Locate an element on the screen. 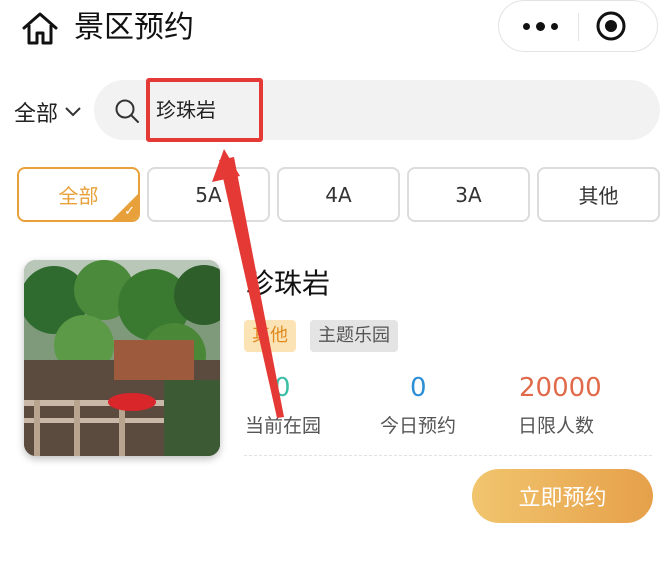  stat-daily-limit-label: 日限人数 is located at coordinates (556, 426).